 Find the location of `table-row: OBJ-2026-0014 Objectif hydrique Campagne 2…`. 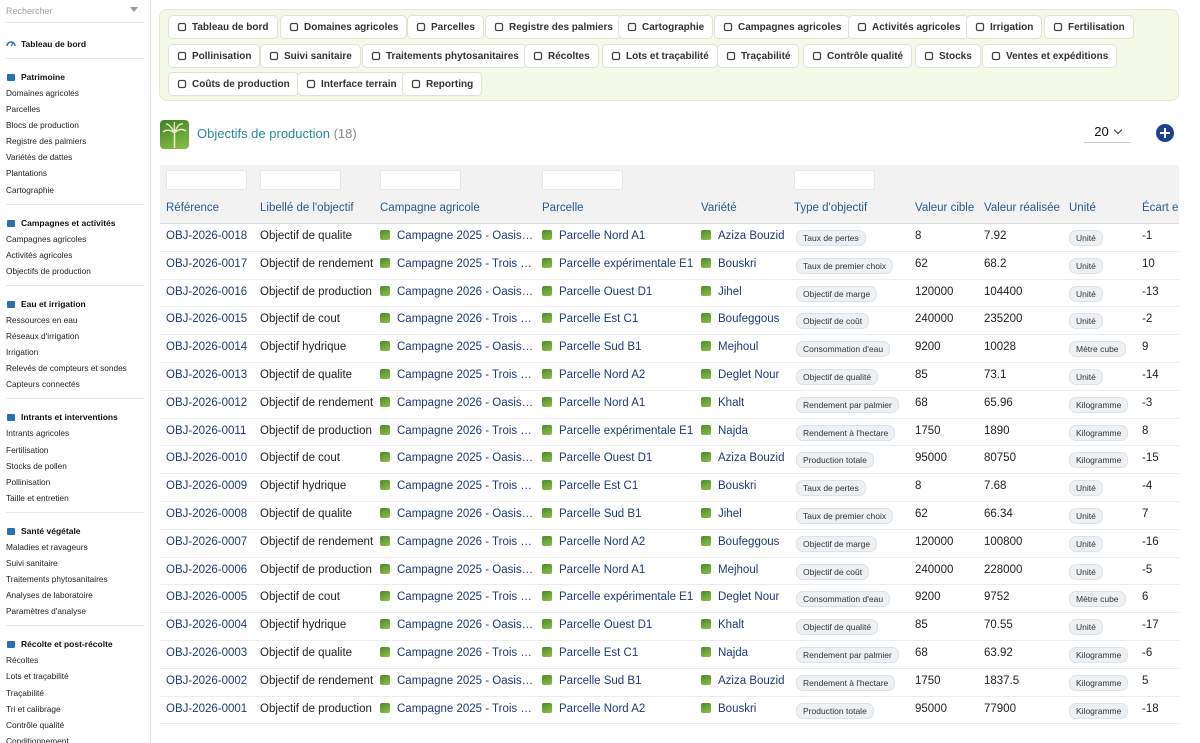

table-row: OBJ-2026-0014 Objectif hydrique Campagne 2… is located at coordinates (669, 349).